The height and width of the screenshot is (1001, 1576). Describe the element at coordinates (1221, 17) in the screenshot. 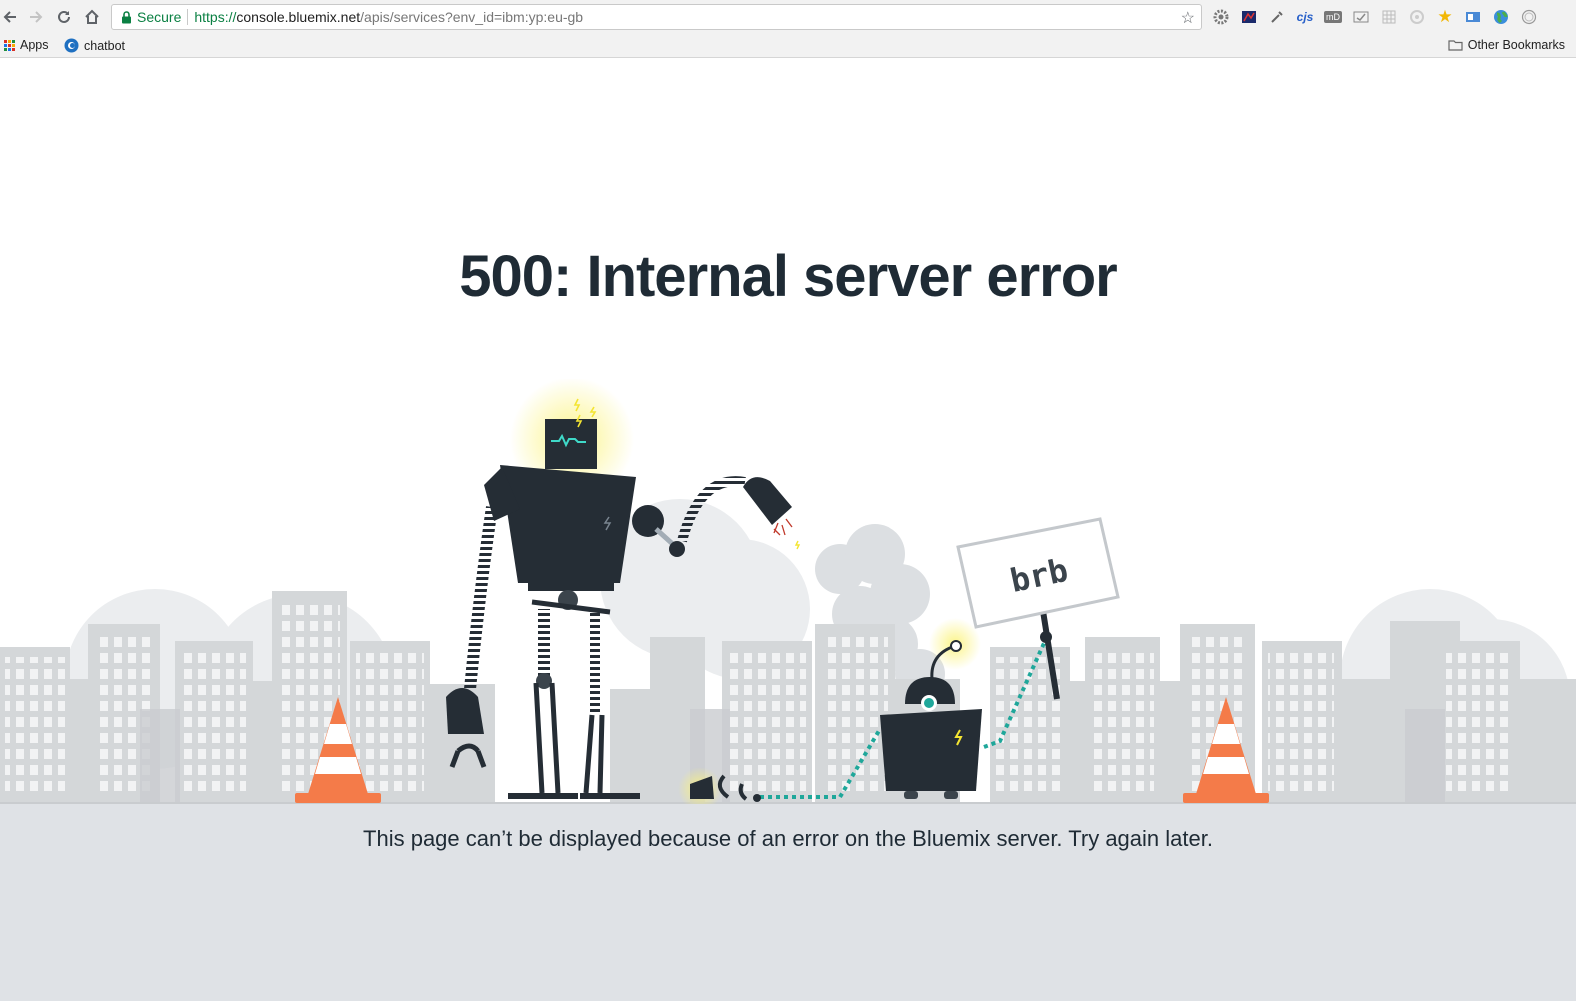

I see `gear-extension-icon` at that location.